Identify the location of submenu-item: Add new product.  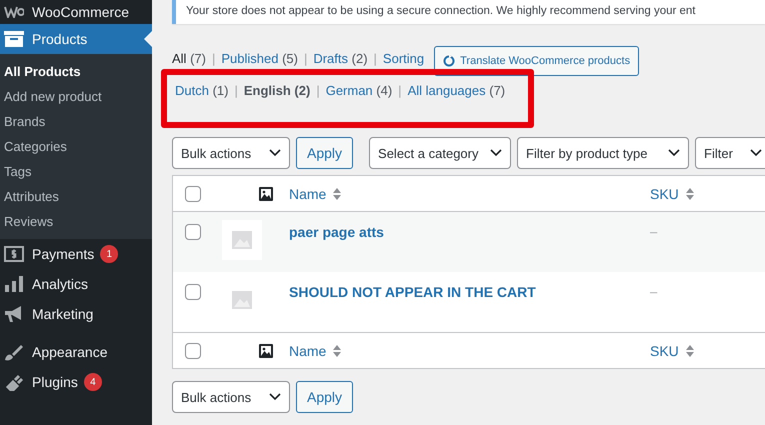
(76, 96).